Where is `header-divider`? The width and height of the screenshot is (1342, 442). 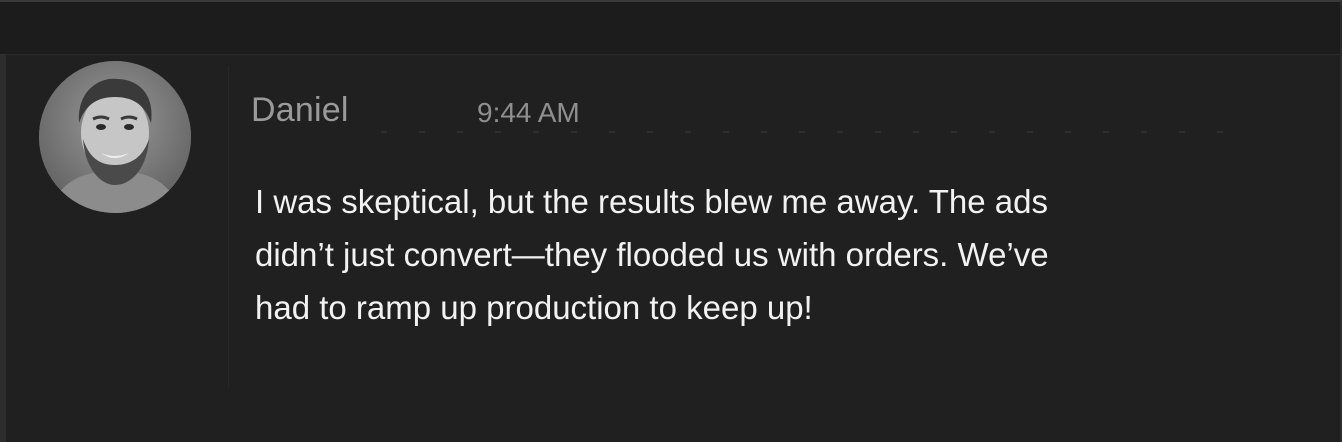
header-divider is located at coordinates (806, 132).